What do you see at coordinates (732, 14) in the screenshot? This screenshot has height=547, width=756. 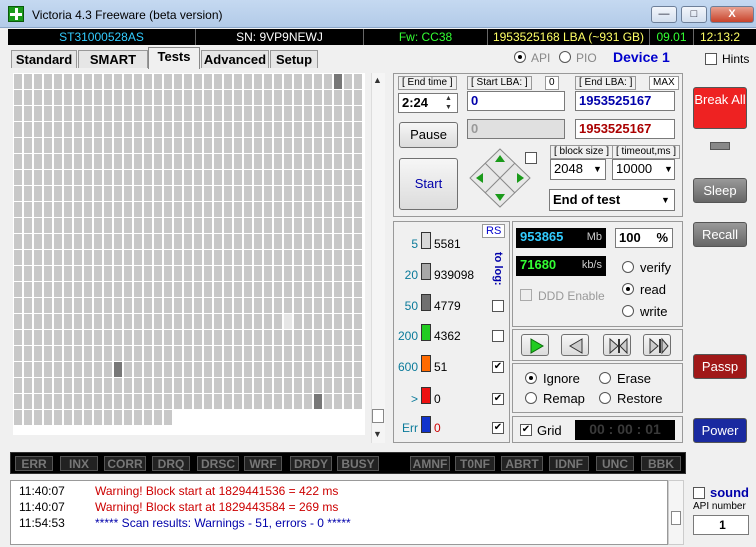 I see `close-button: X` at bounding box center [732, 14].